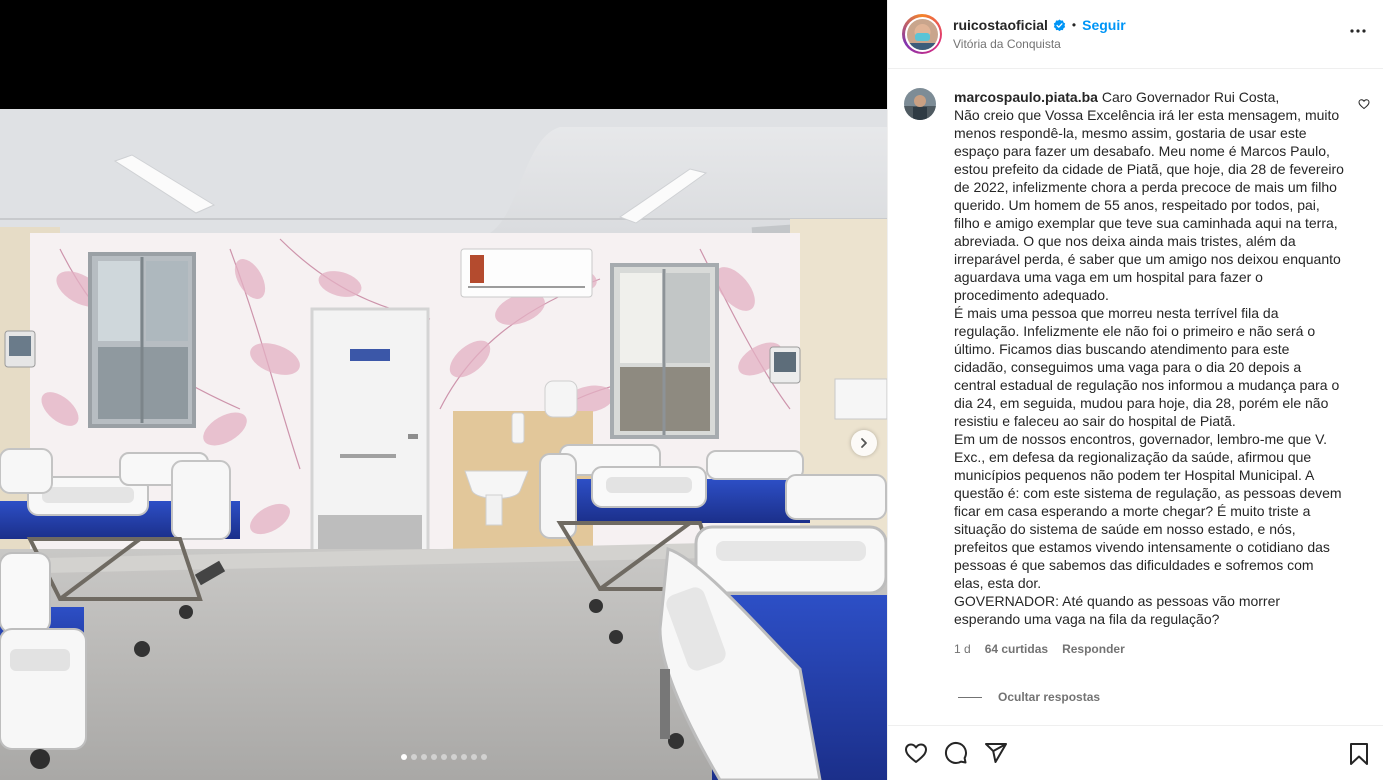 The width and height of the screenshot is (1383, 780). Describe the element at coordinates (1000, 25) in the screenshot. I see `author-username: ruicostaoficial` at that location.